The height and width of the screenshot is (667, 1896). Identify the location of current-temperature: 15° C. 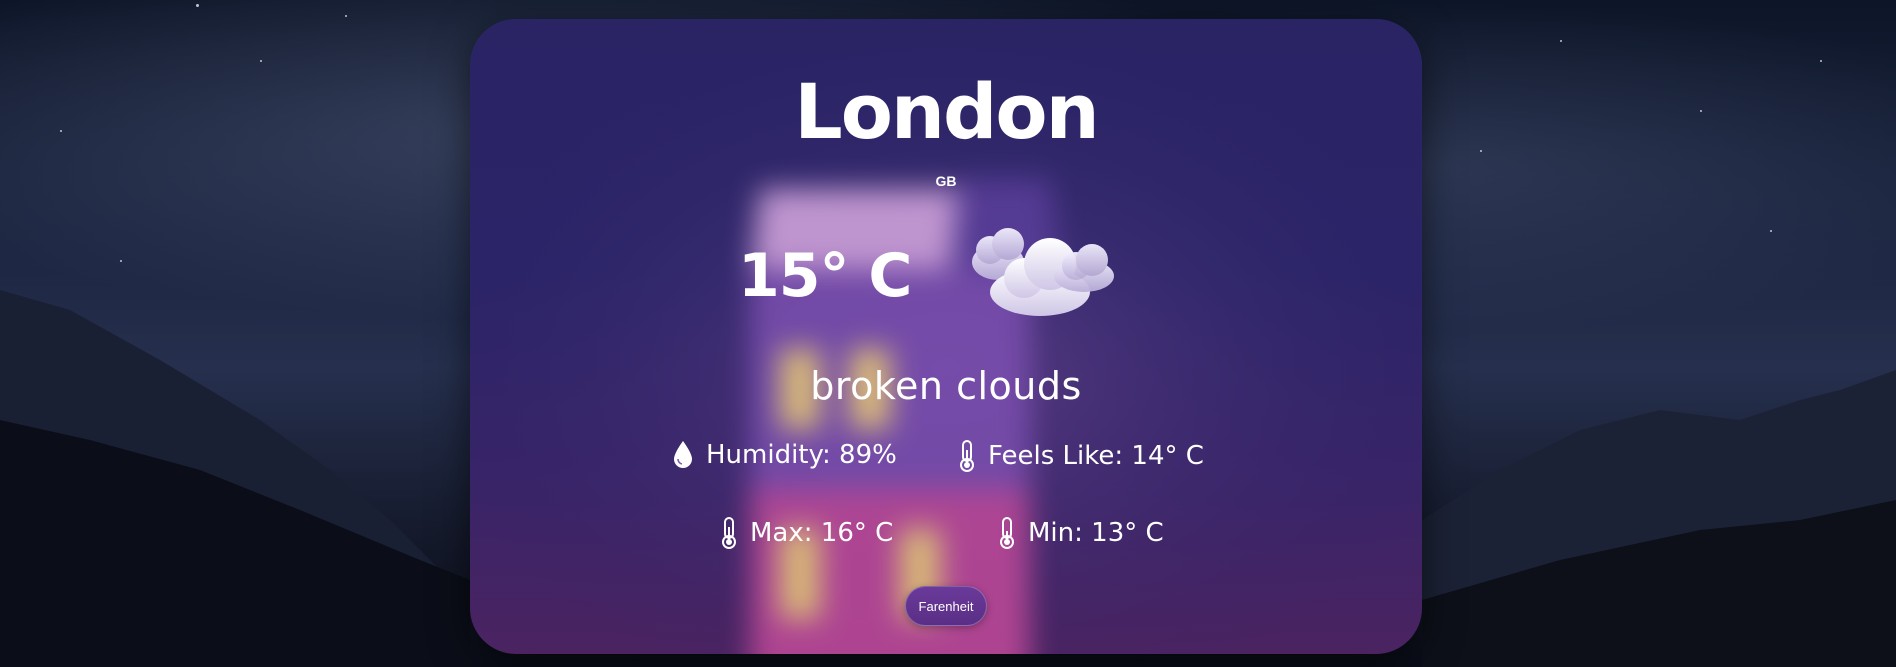
(825, 276).